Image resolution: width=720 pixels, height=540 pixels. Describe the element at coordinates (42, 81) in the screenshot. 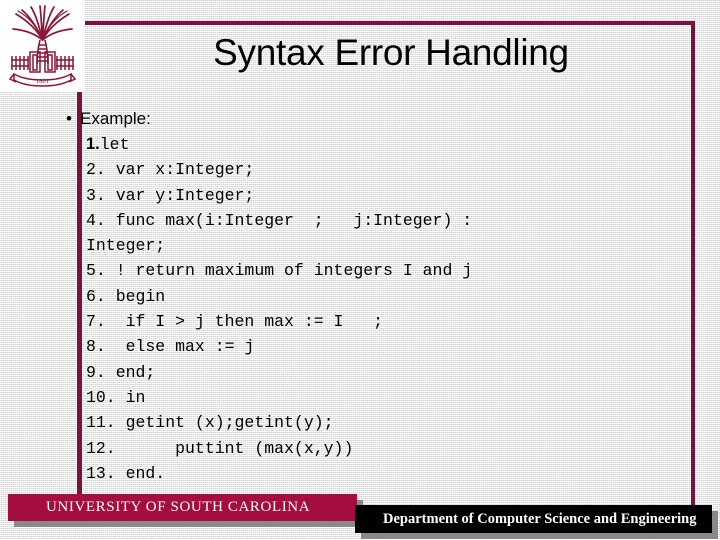

I see `logo-banner-year: 1801` at that location.